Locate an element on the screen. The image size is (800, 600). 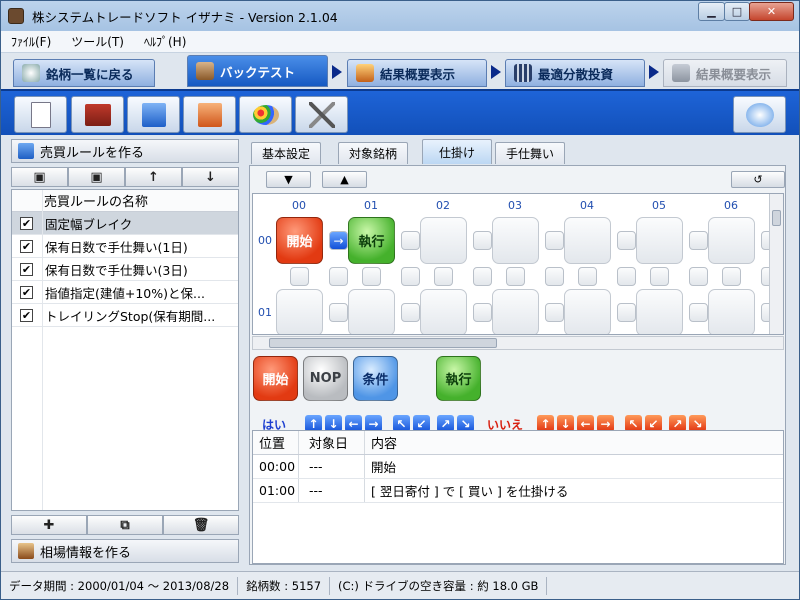
move-down-button: ↓ is located at coordinates (210, 177).